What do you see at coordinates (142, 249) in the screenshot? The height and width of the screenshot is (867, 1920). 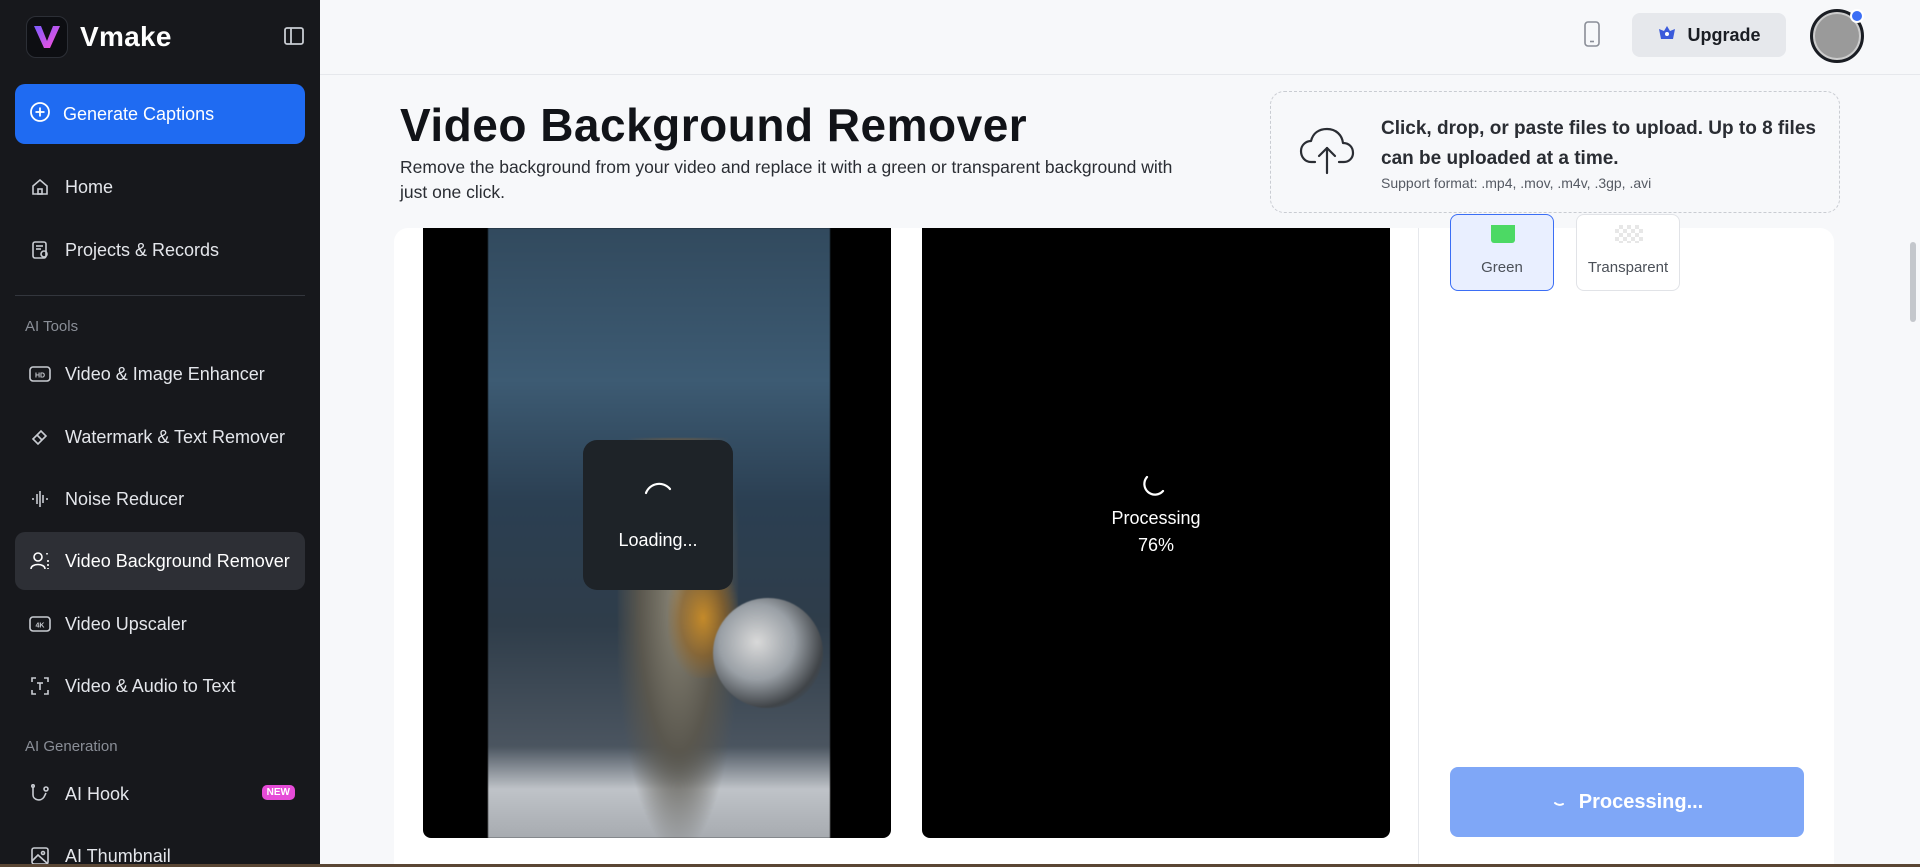 I see `sidebar-item-label: Projects & Records` at bounding box center [142, 249].